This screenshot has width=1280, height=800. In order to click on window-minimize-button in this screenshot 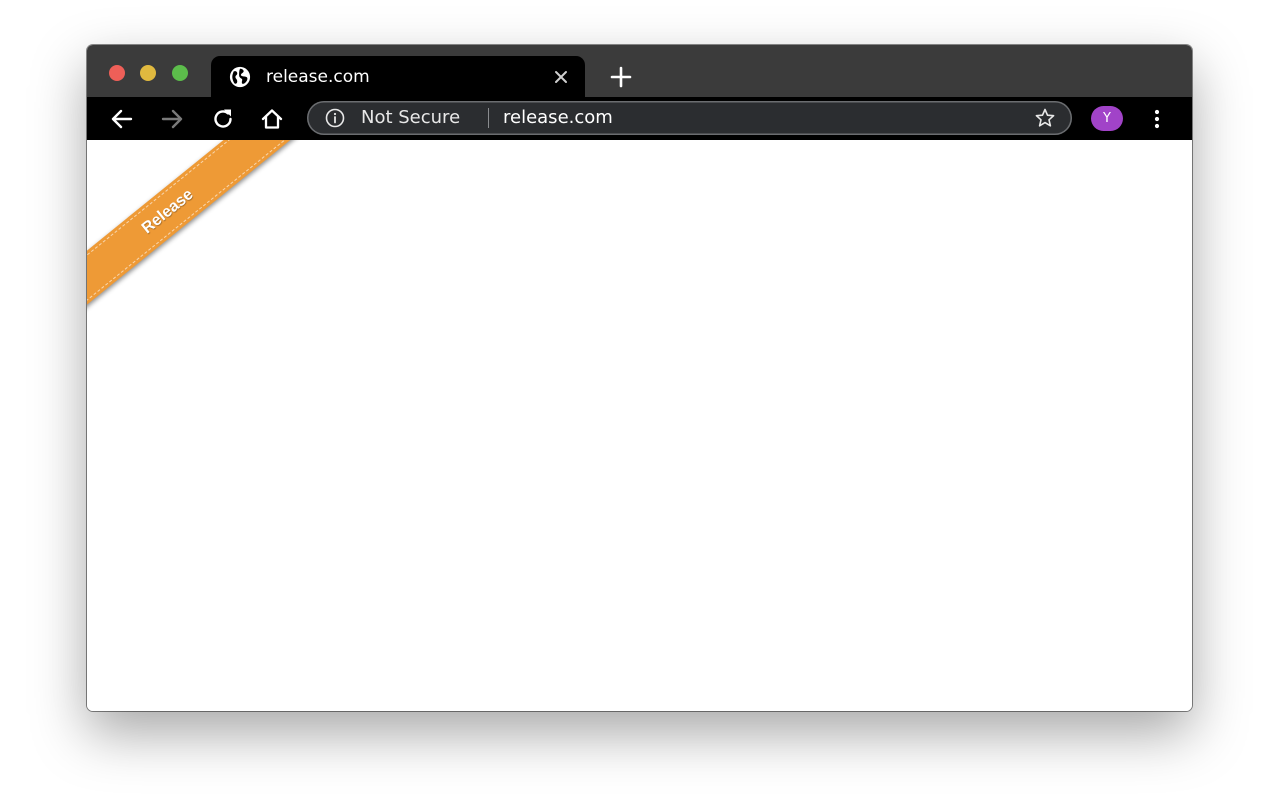, I will do `click(148, 73)`.